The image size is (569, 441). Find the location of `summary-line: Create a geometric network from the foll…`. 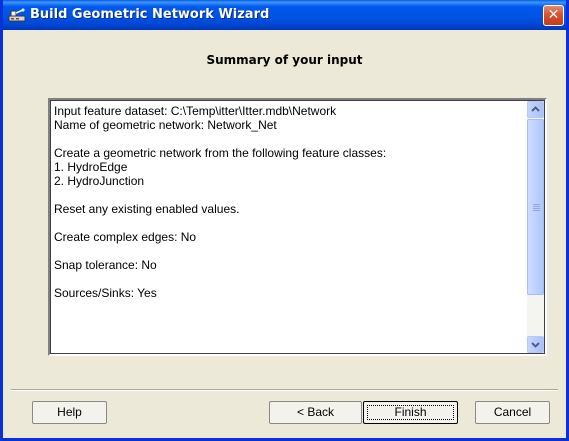

summary-line: Create a geometric network from the foll… is located at coordinates (220, 153).